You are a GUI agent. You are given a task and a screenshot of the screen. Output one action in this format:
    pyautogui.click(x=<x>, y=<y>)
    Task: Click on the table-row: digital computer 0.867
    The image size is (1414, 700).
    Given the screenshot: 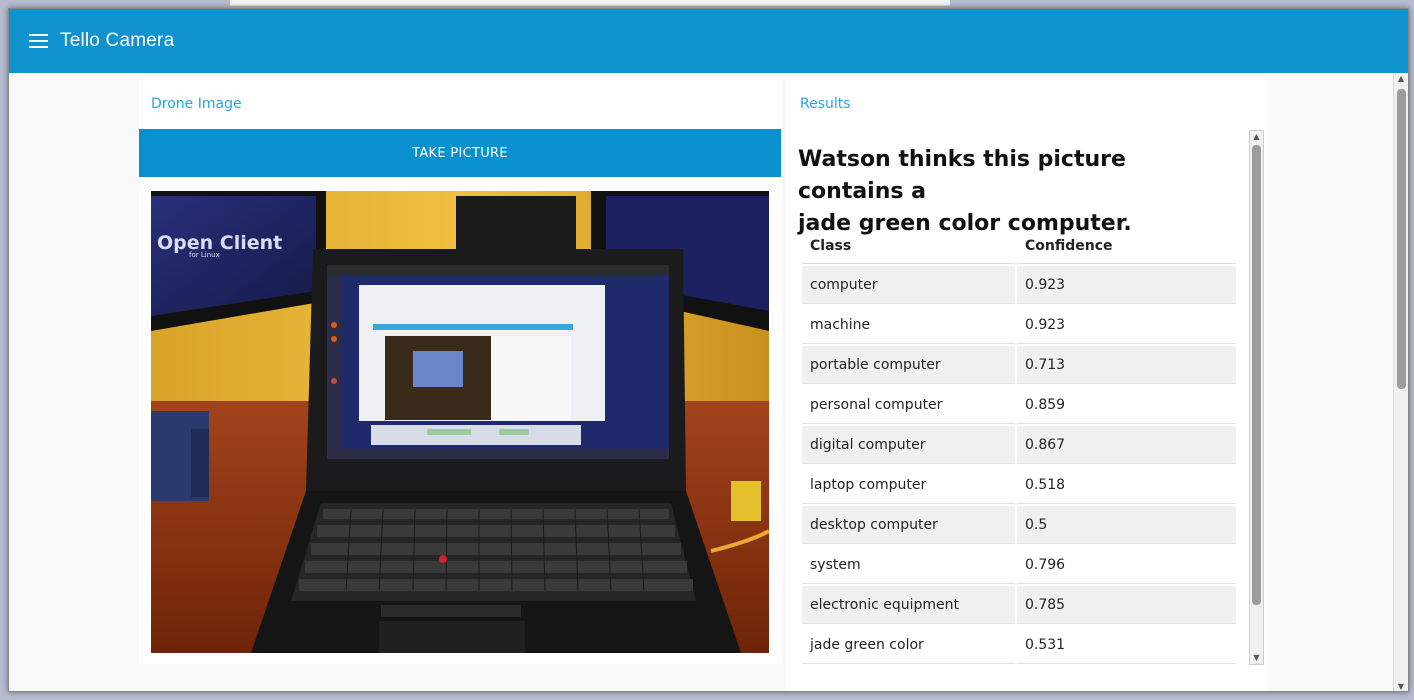 What is the action you would take?
    pyautogui.click(x=1019, y=445)
    